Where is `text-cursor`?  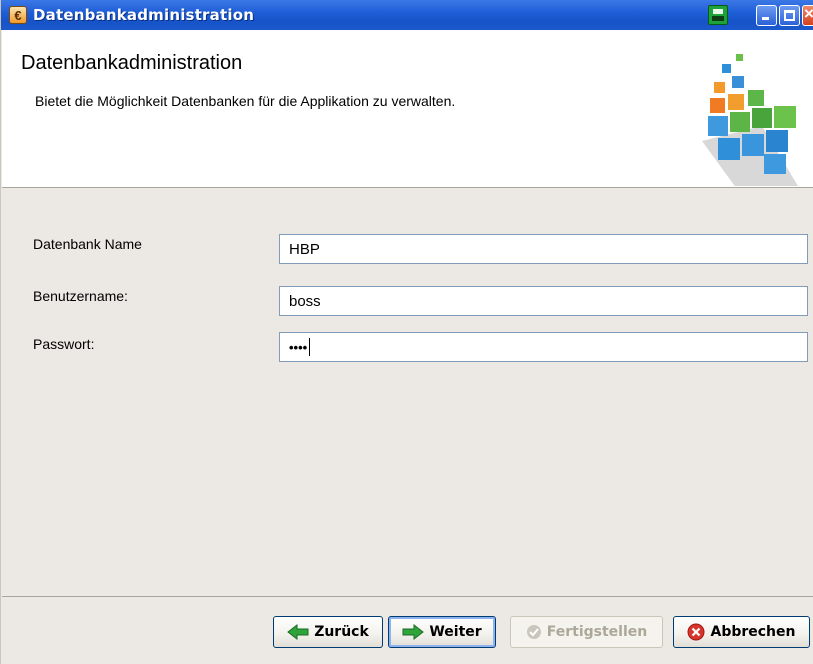
text-cursor is located at coordinates (310, 347).